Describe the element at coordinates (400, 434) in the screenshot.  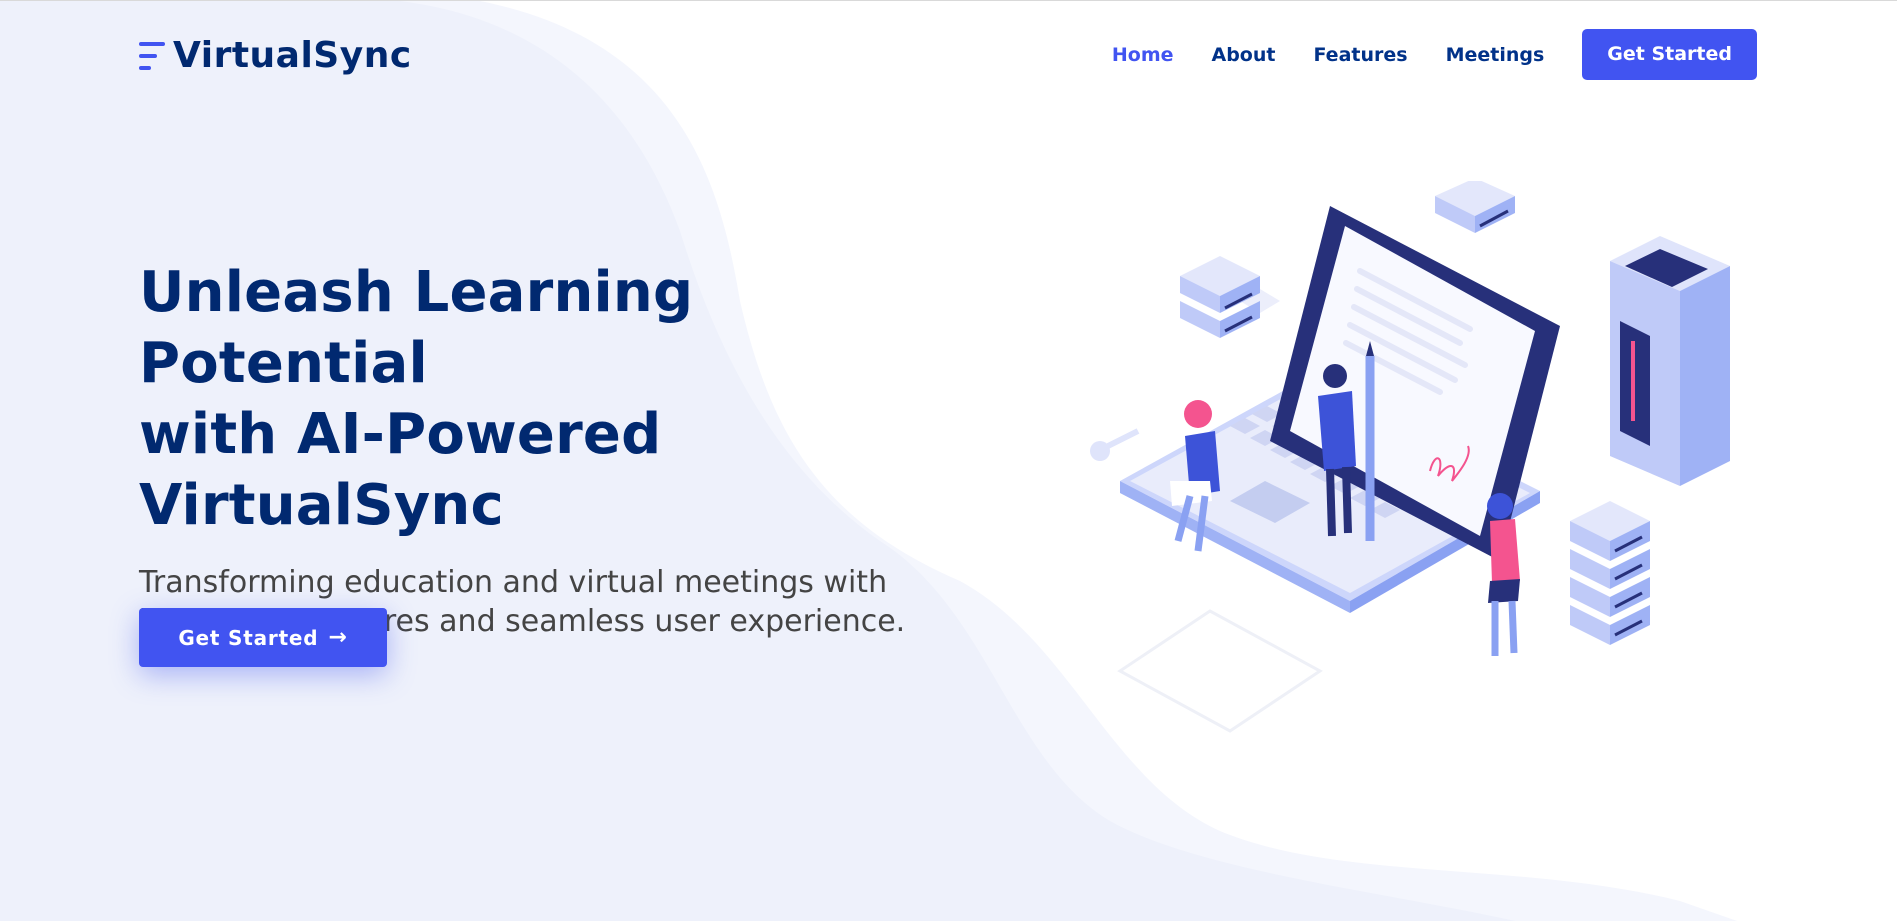
I see `hero-title-line: with AI-Powered` at that location.